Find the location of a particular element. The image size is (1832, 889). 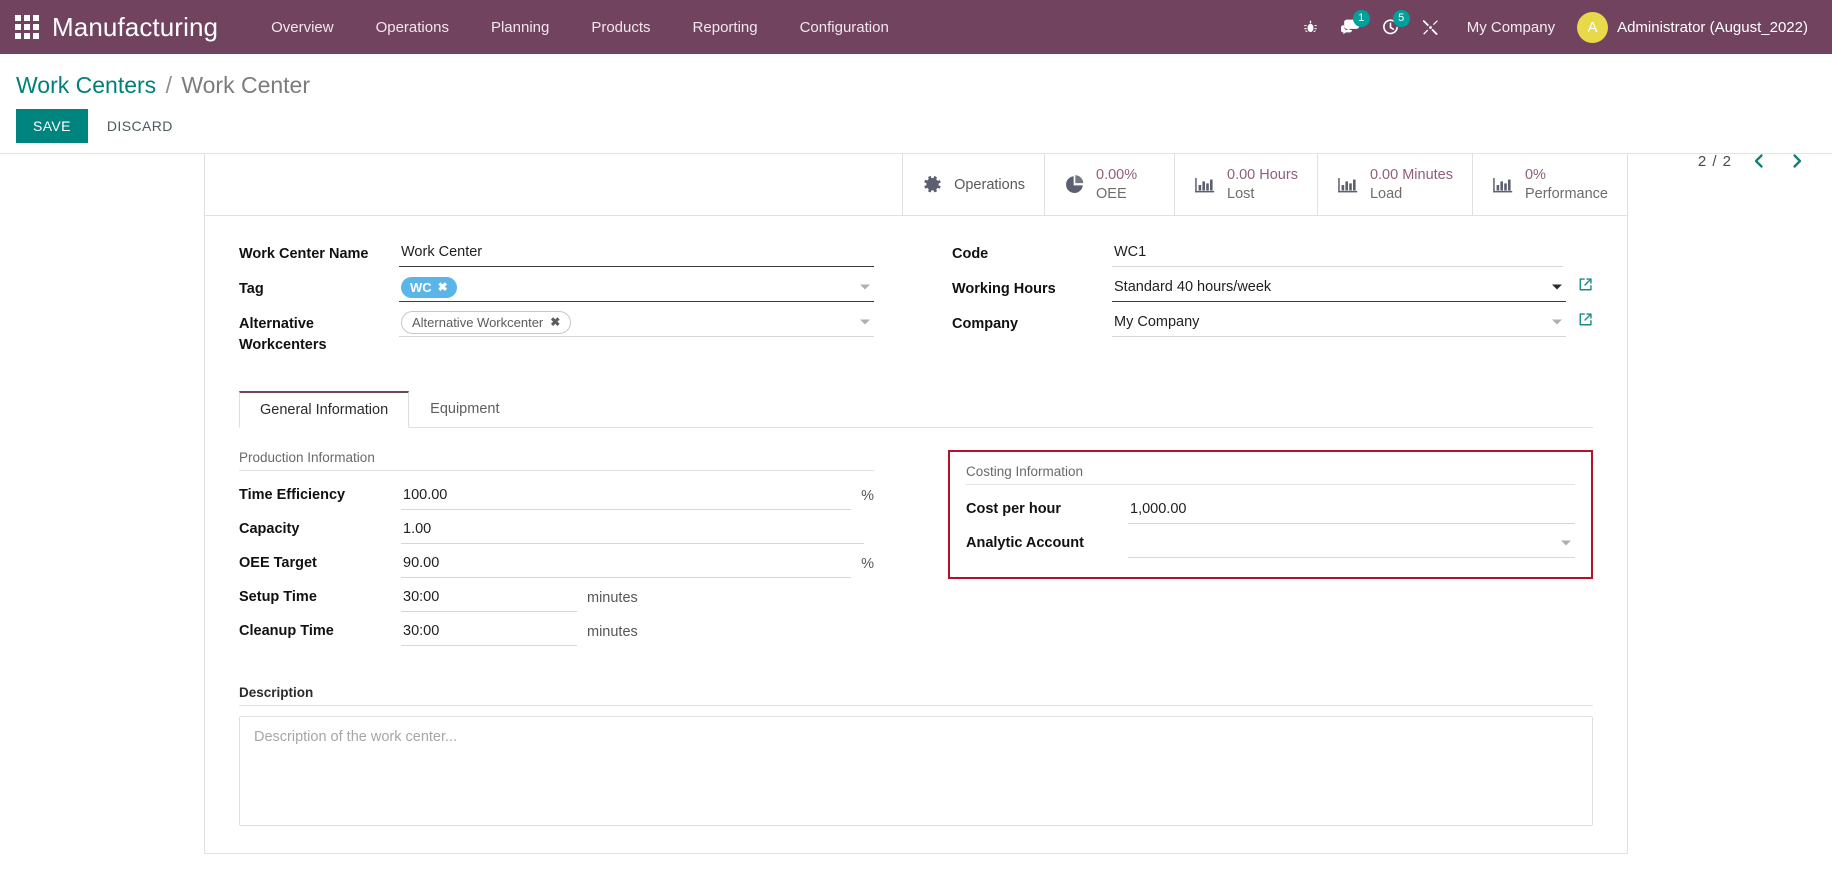

breadcrumb-current: Work Center is located at coordinates (246, 85).